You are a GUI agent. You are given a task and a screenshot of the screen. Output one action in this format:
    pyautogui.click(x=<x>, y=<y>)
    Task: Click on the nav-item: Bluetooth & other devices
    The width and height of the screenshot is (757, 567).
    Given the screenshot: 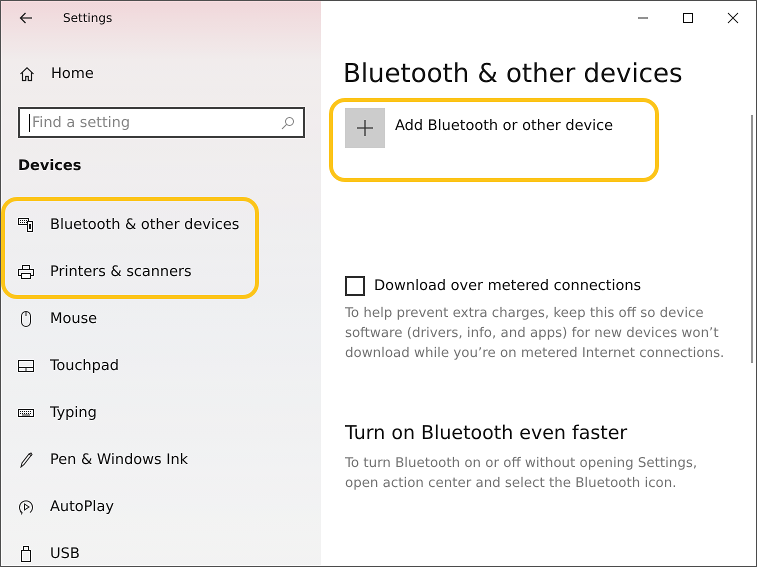 What is the action you would take?
    pyautogui.click(x=120, y=224)
    